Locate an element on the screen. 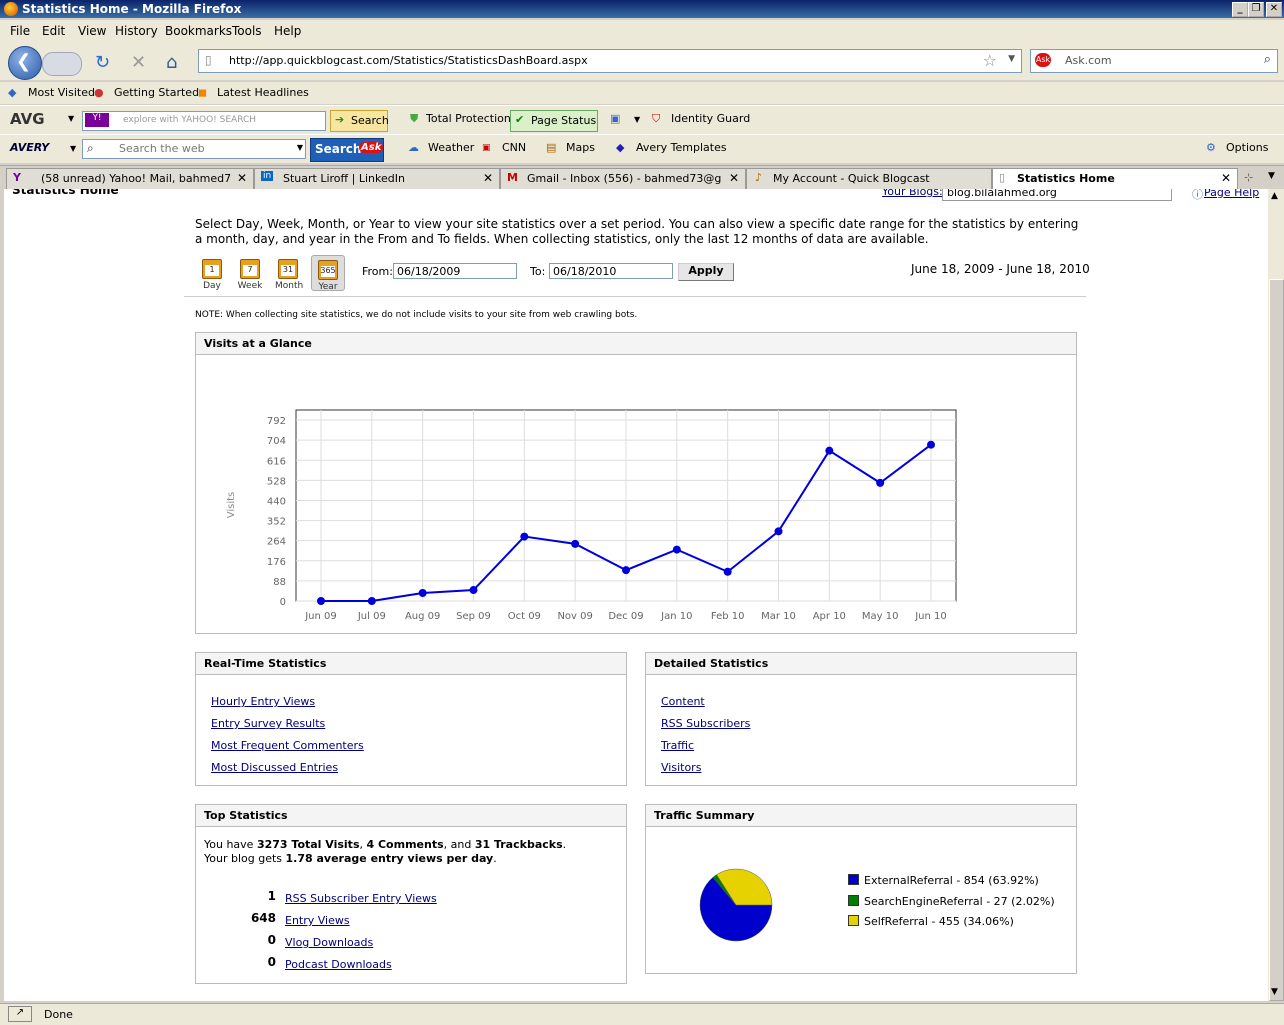  avery-templates-button: Avery Templates is located at coordinates (681, 147).